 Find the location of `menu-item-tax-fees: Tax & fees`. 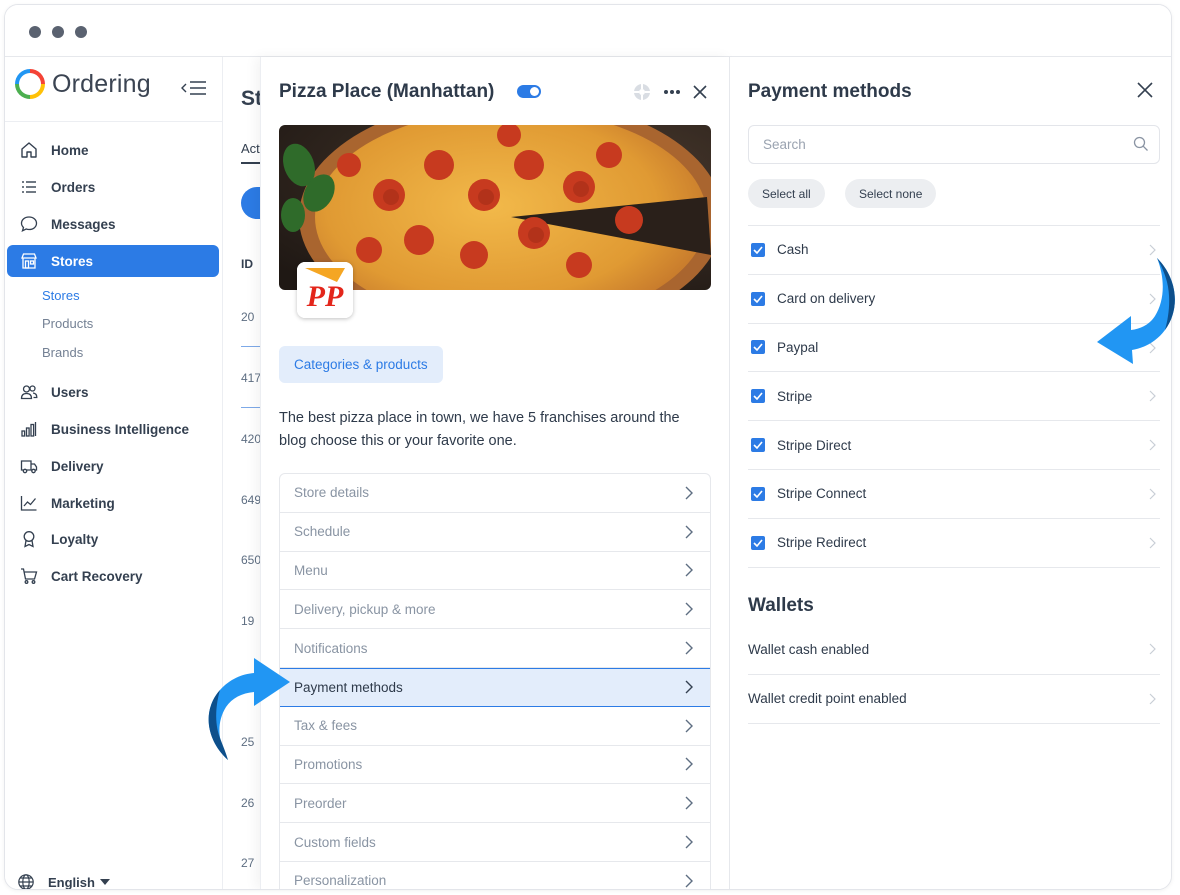

menu-item-tax-fees: Tax & fees is located at coordinates (495, 726).